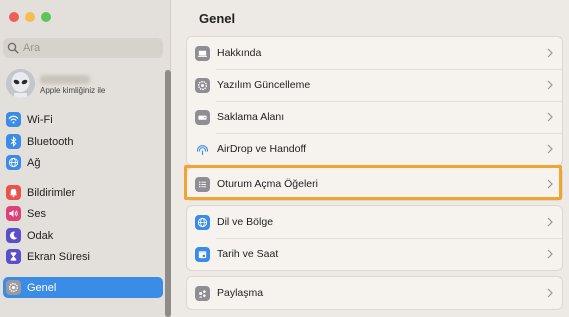  What do you see at coordinates (34, 162) in the screenshot?
I see `sidebar-item-label: Ağ` at bounding box center [34, 162].